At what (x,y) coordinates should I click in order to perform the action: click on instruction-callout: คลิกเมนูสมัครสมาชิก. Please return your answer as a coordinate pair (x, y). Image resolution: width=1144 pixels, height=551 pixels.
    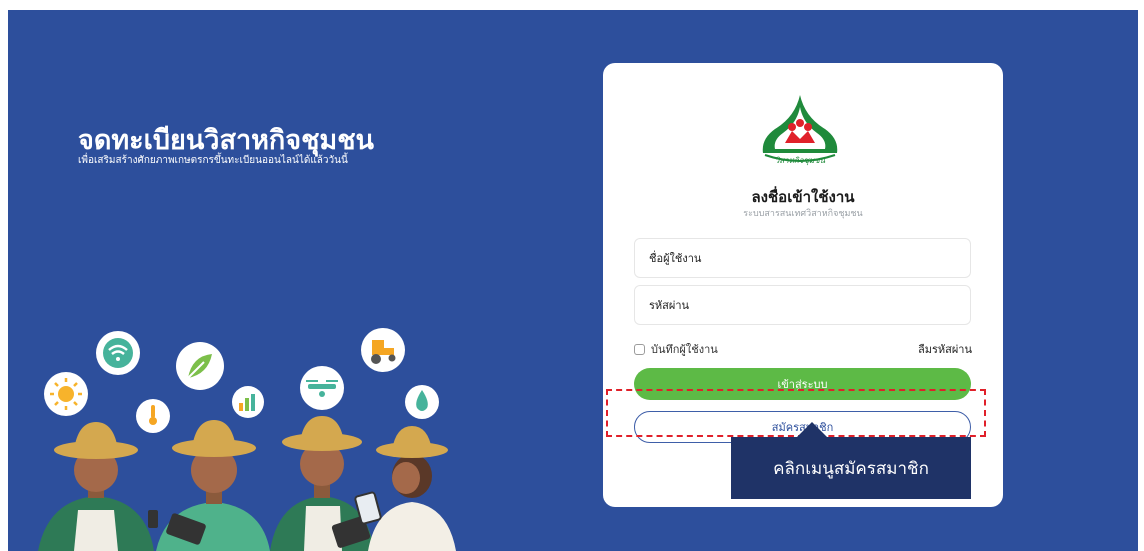
    Looking at the image, I should click on (851, 468).